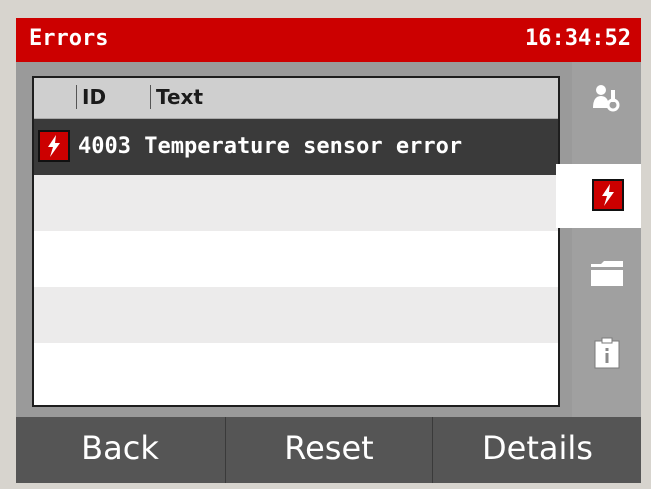  I want to click on tab-errors-active, so click(598, 196).